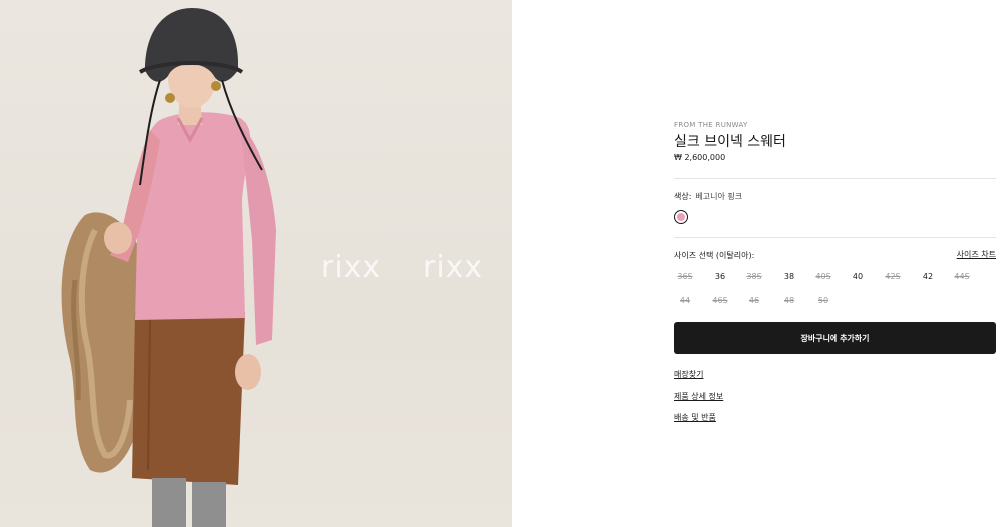 The height and width of the screenshot is (527, 1000). What do you see at coordinates (698, 396) in the screenshot?
I see `product-details-link: 제품 상세 정보` at bounding box center [698, 396].